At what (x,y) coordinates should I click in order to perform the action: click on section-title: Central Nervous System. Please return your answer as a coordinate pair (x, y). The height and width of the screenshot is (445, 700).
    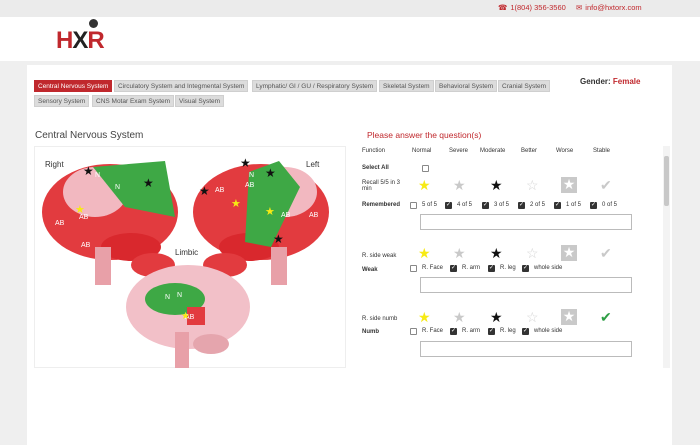
    Looking at the image, I should click on (89, 135).